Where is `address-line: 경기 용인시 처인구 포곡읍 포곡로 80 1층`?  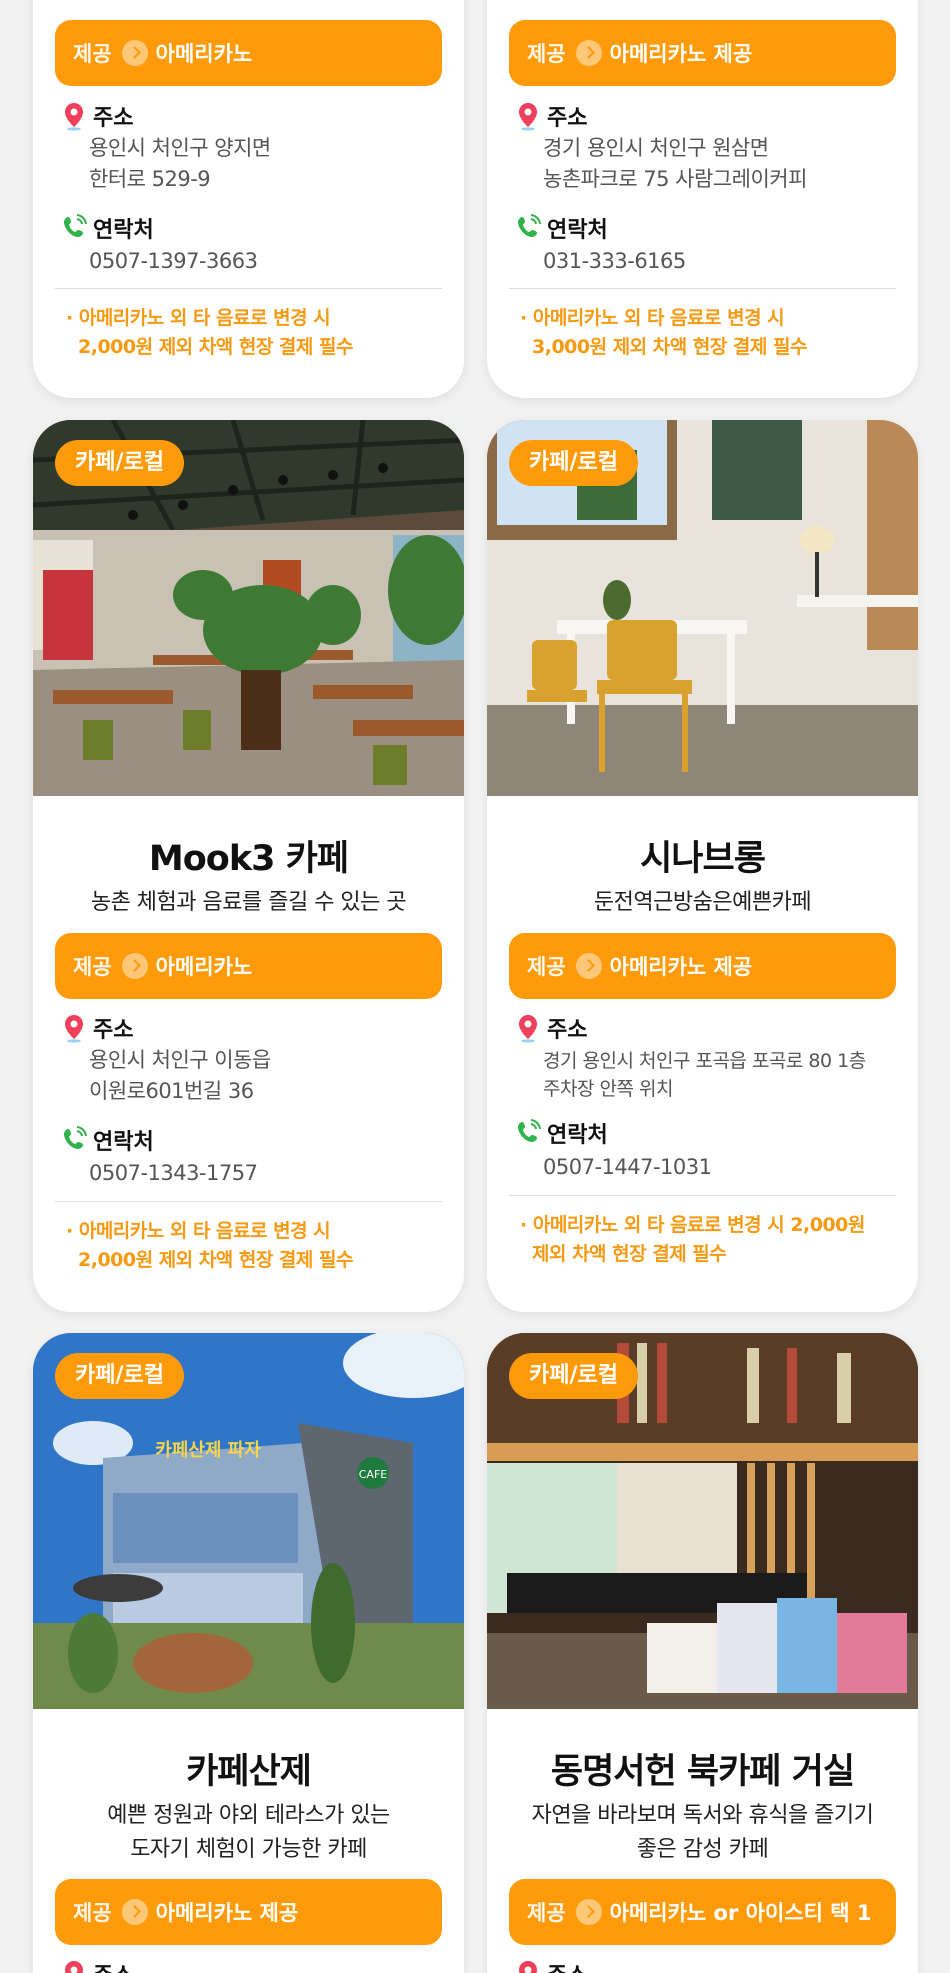
address-line: 경기 용인시 처인구 포곡읍 포곡로 80 1층 is located at coordinates (704, 1061).